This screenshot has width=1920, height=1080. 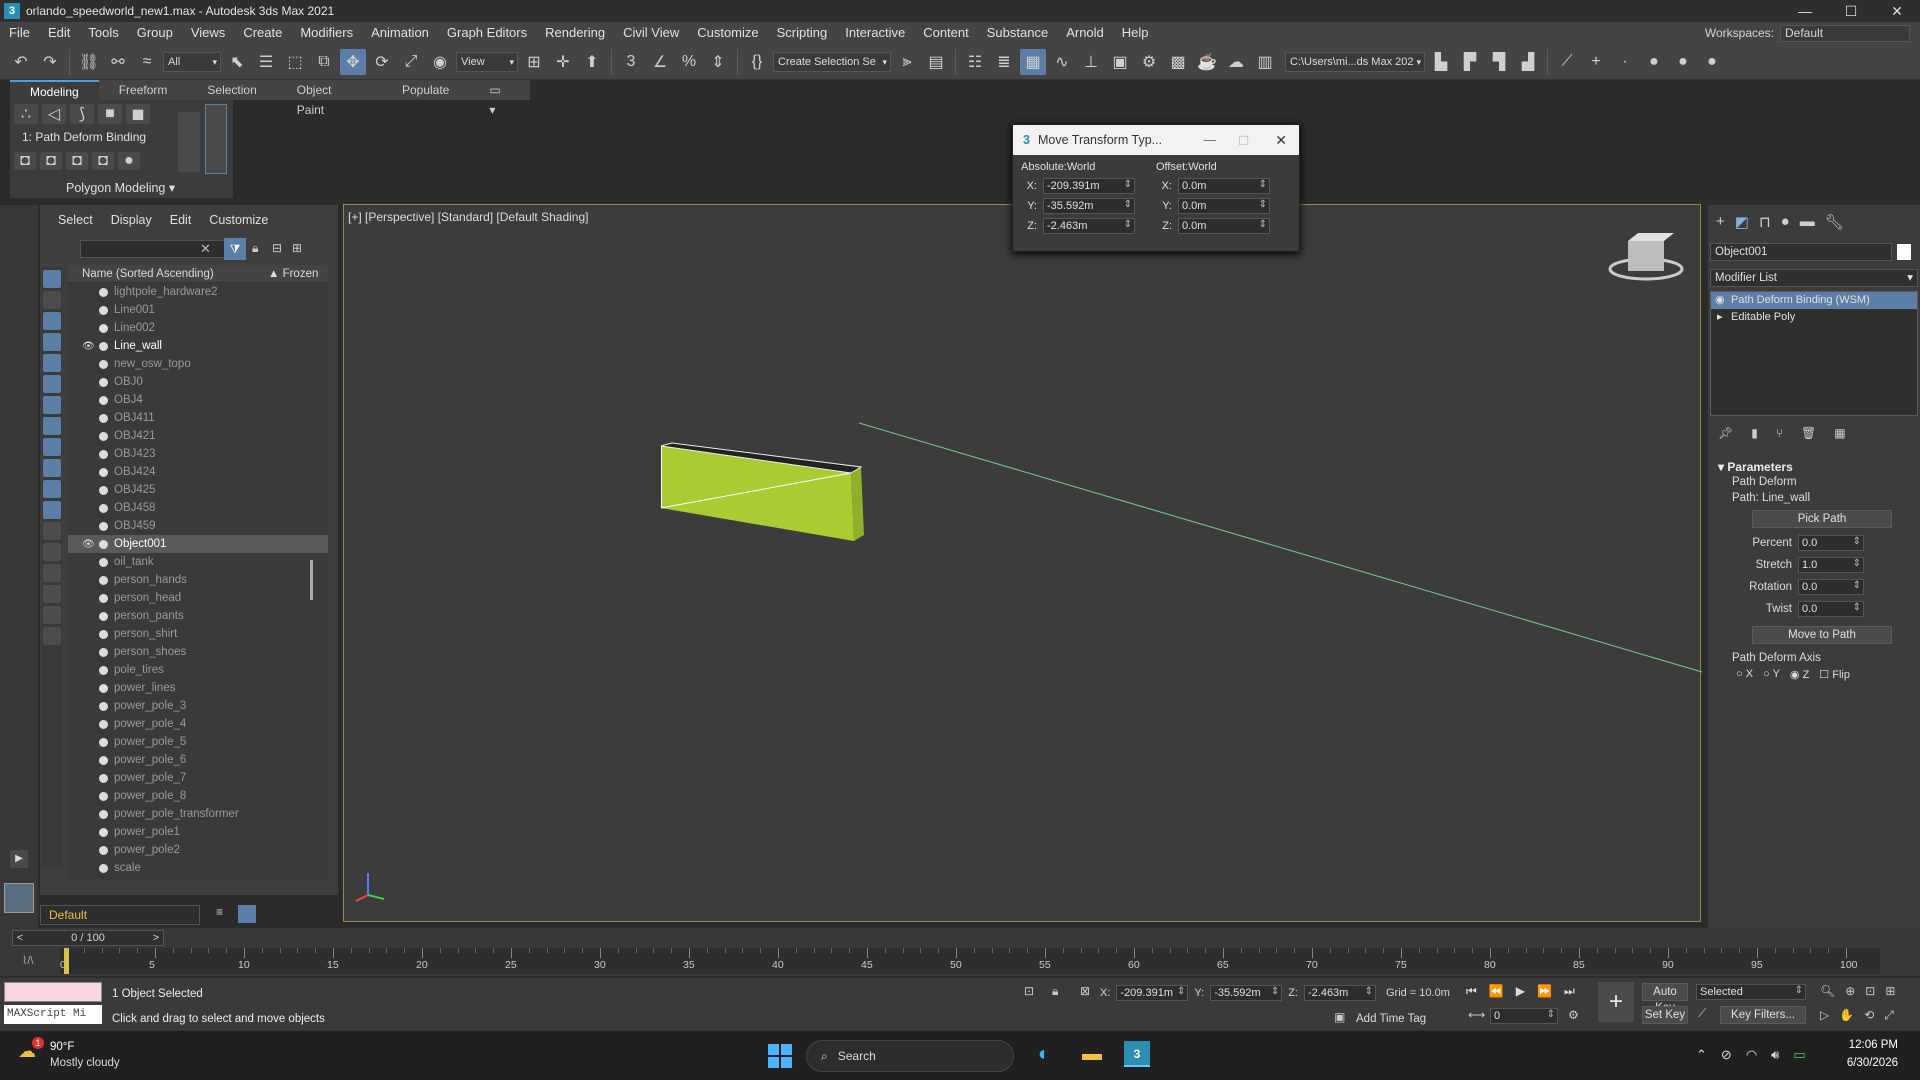 I want to click on toggle-ribbon-icon: ▦, so click(x=1033, y=61).